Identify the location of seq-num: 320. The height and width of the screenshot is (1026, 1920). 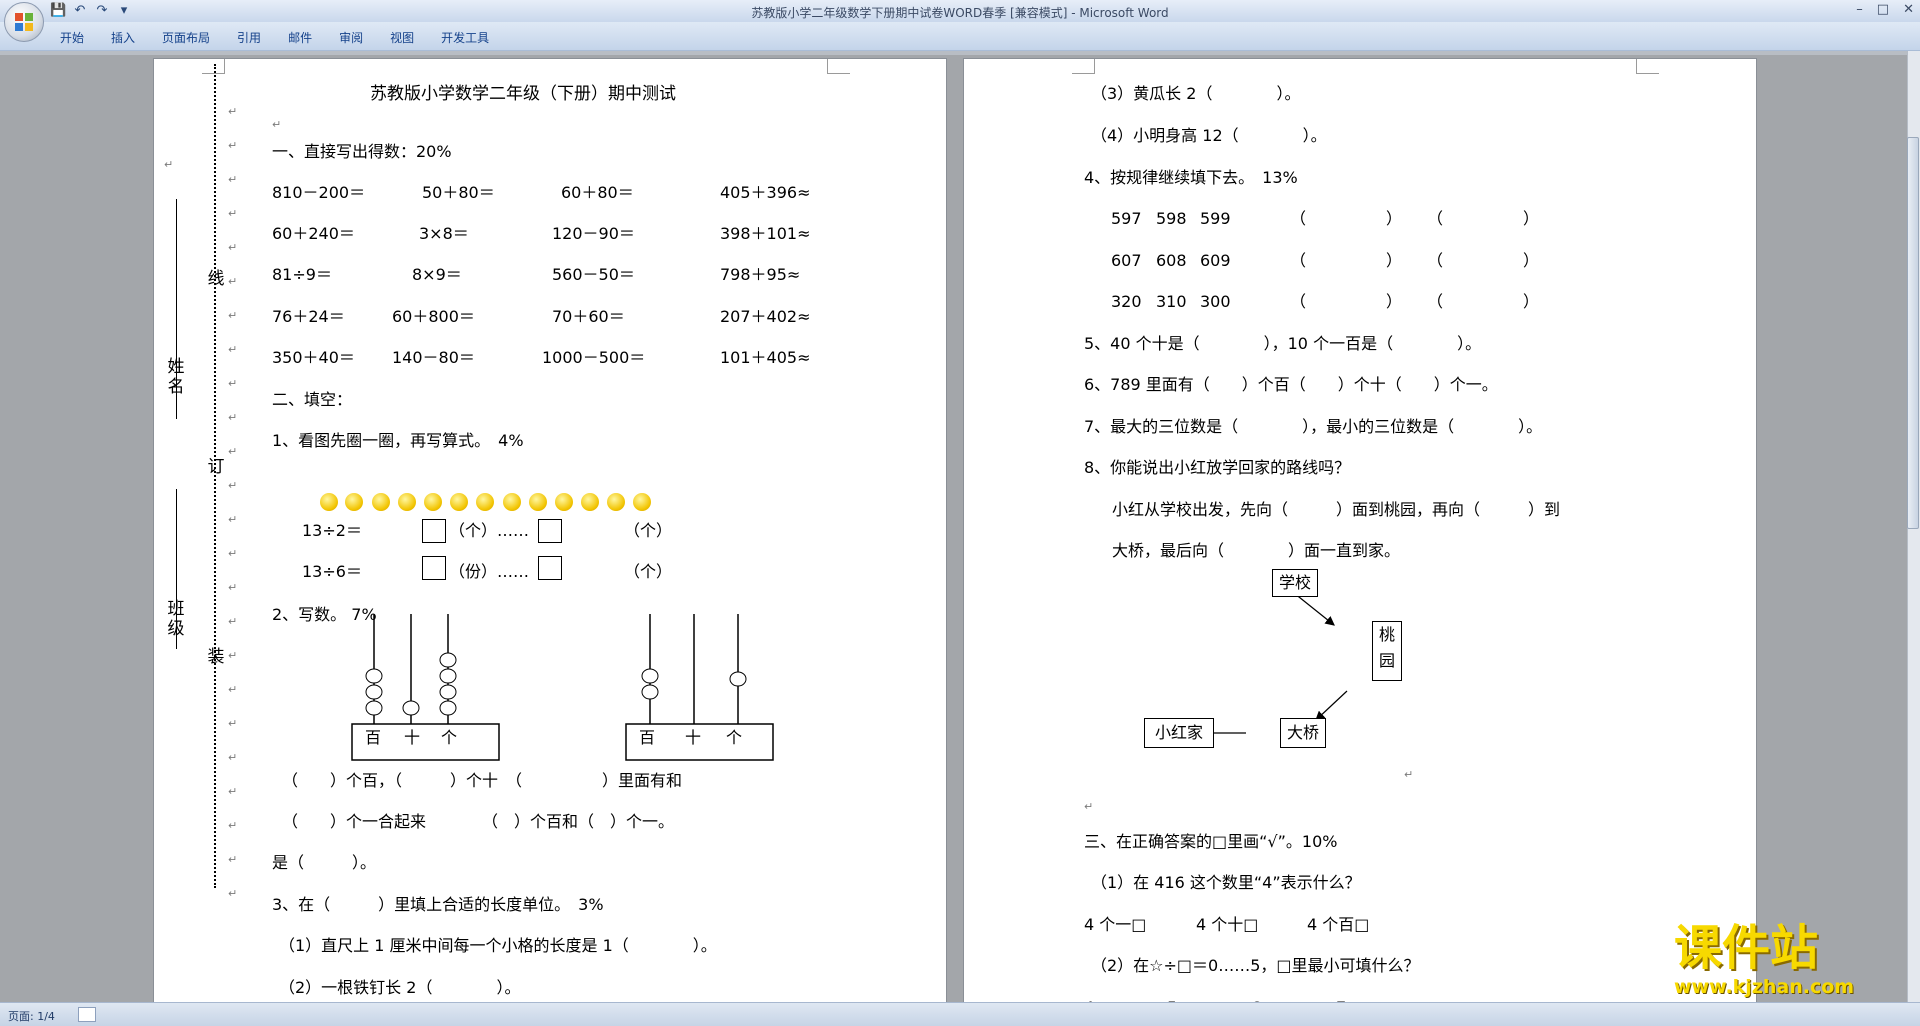
(1126, 301).